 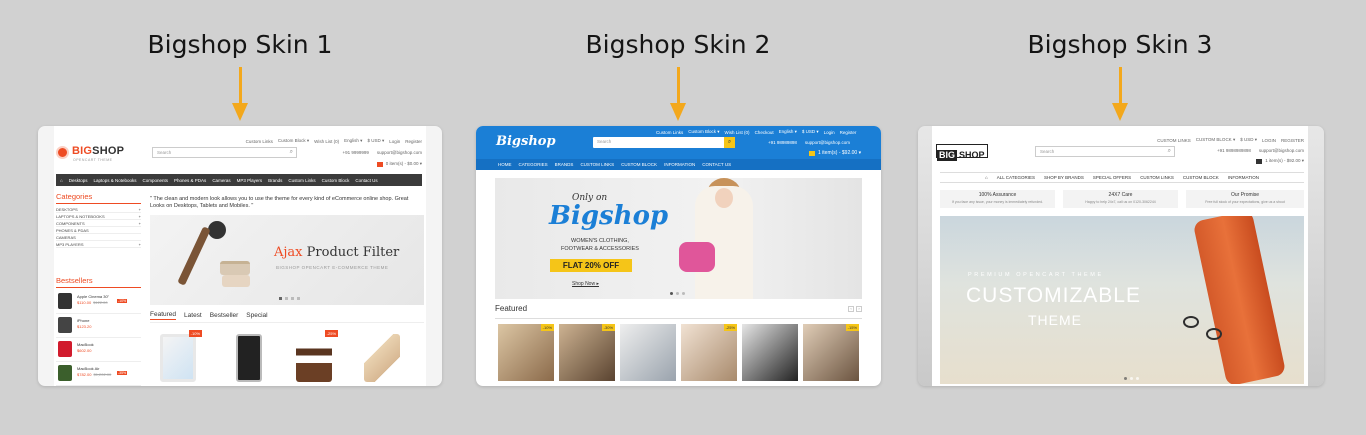 What do you see at coordinates (533, 164) in the screenshot?
I see `nav-item: CATEGORIES` at bounding box center [533, 164].